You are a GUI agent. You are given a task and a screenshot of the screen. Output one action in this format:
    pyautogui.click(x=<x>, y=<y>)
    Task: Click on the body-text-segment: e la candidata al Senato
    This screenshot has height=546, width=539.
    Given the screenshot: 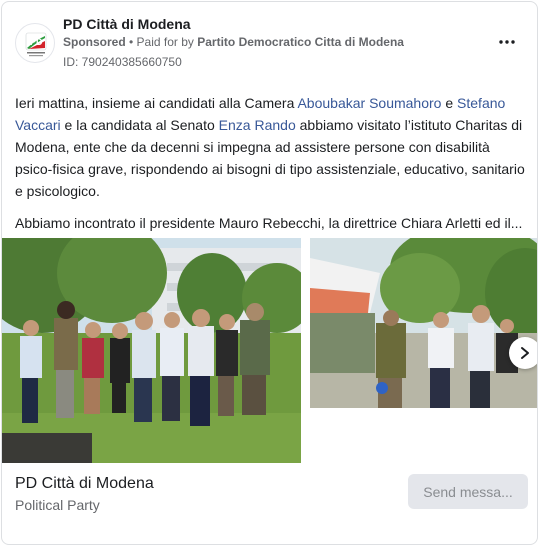 What is the action you would take?
    pyautogui.click(x=139, y=125)
    